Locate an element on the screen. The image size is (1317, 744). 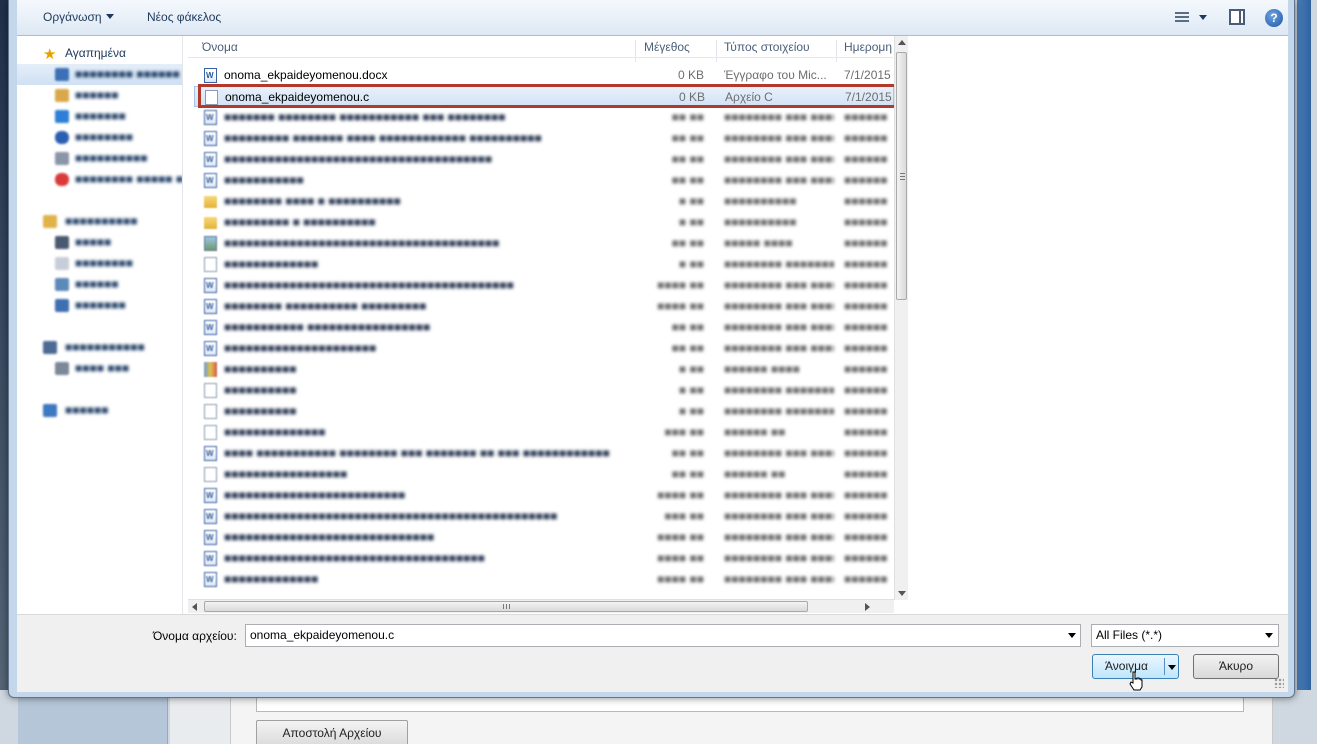
horizontal-scrollbar is located at coordinates (541, 606).